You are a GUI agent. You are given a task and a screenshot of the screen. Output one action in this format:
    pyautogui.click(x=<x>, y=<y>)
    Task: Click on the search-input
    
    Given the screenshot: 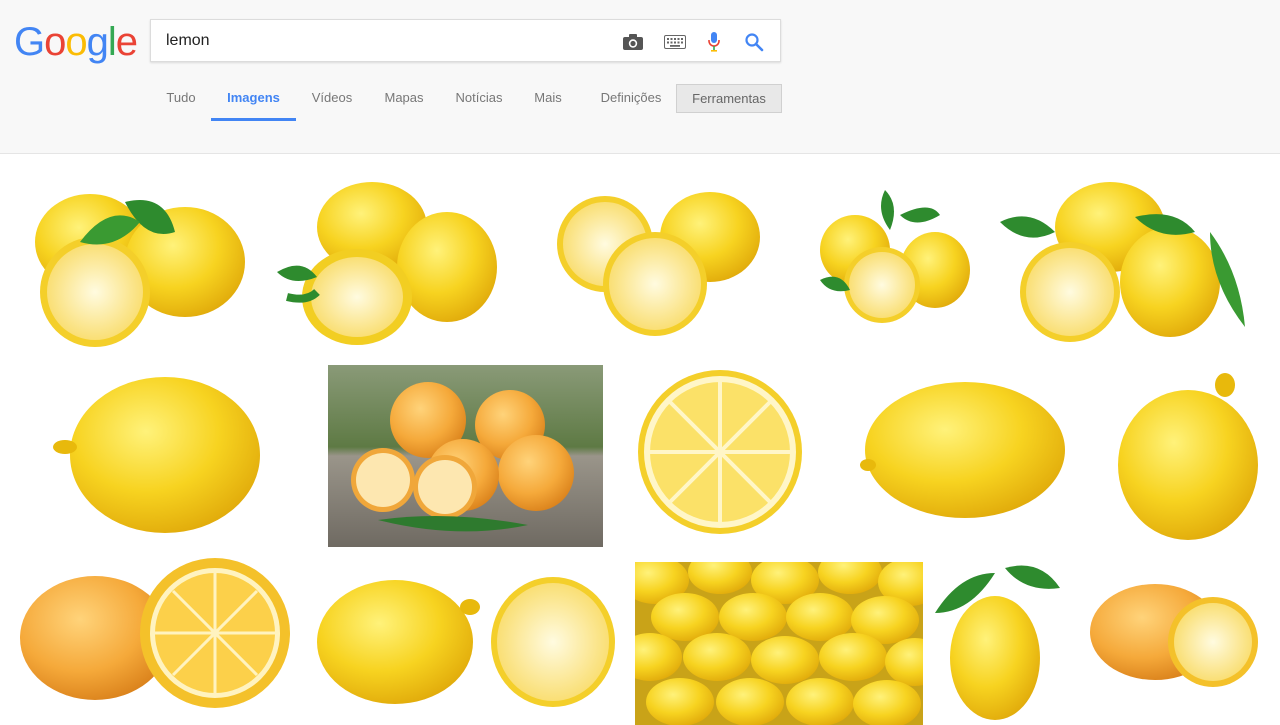 What is the action you would take?
    pyautogui.click(x=386, y=41)
    